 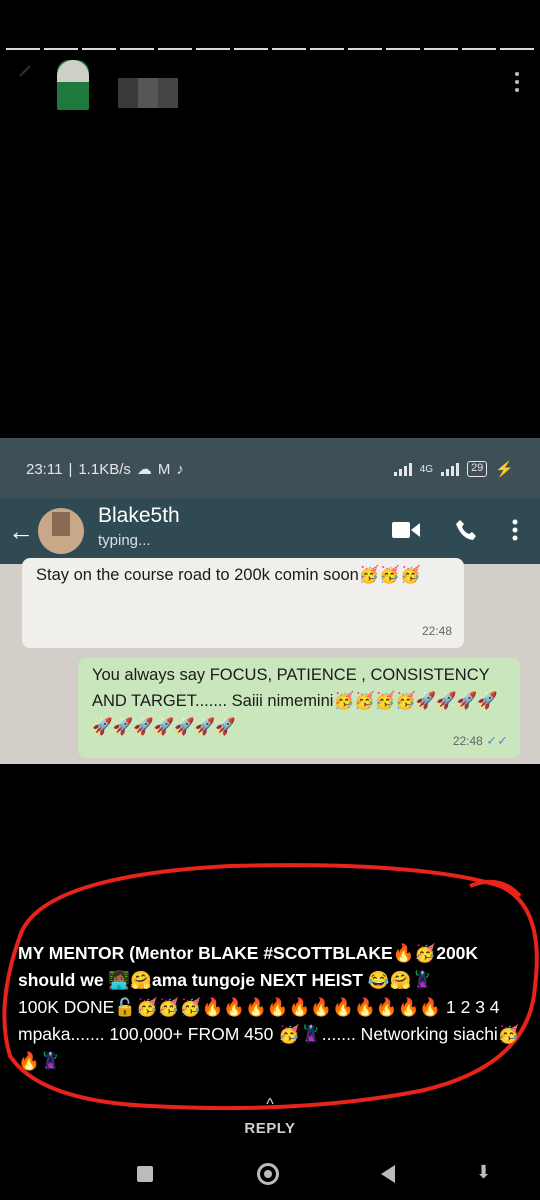 I want to click on system-nav-bar: ⬇, so click(x=270, y=1175).